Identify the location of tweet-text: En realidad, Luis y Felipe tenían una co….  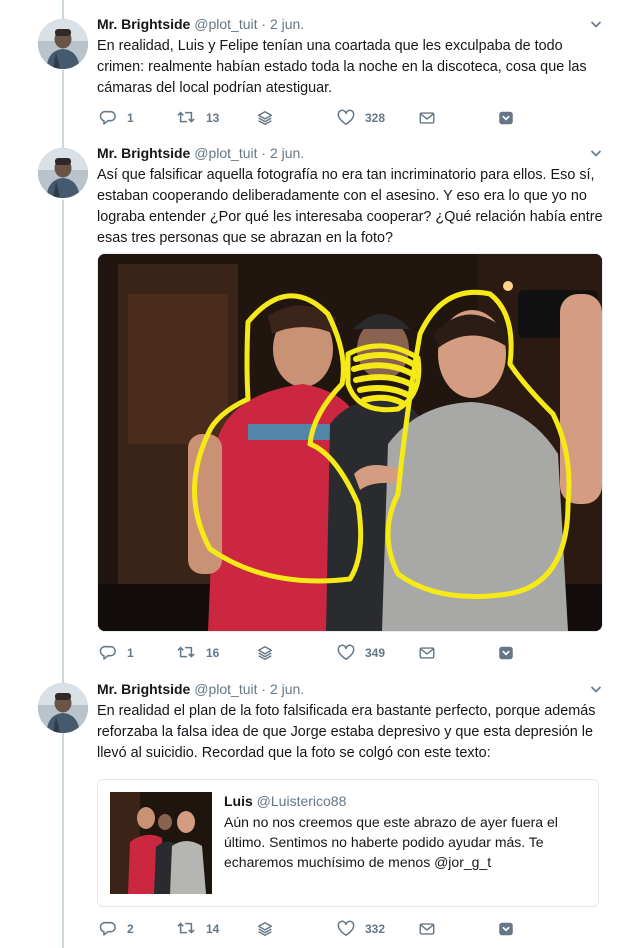
(342, 67).